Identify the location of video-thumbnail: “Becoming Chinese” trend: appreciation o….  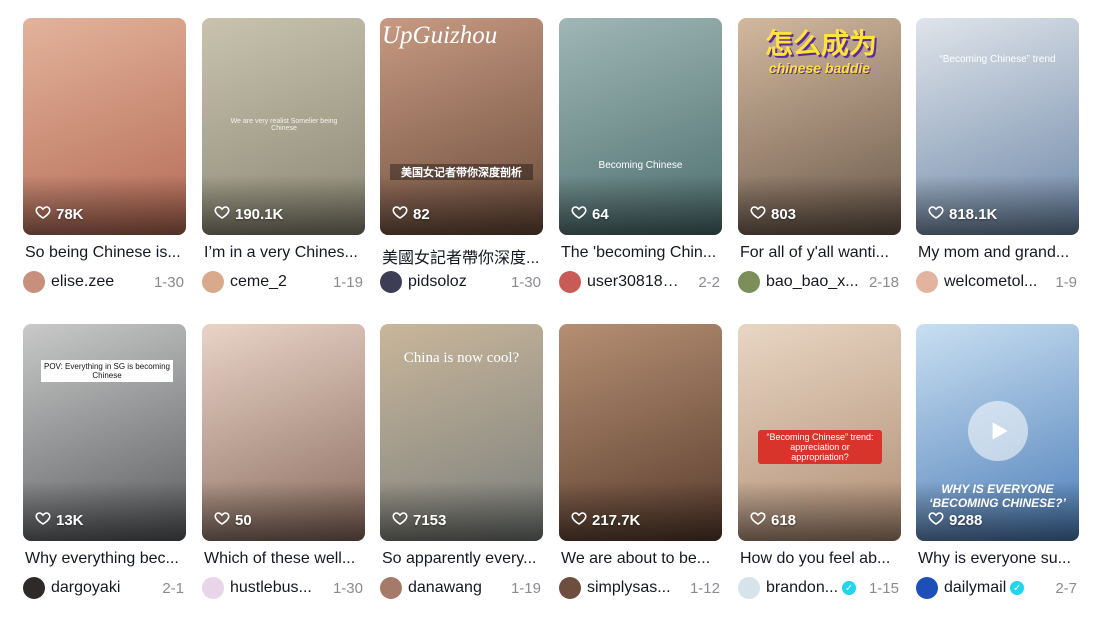
(819, 432).